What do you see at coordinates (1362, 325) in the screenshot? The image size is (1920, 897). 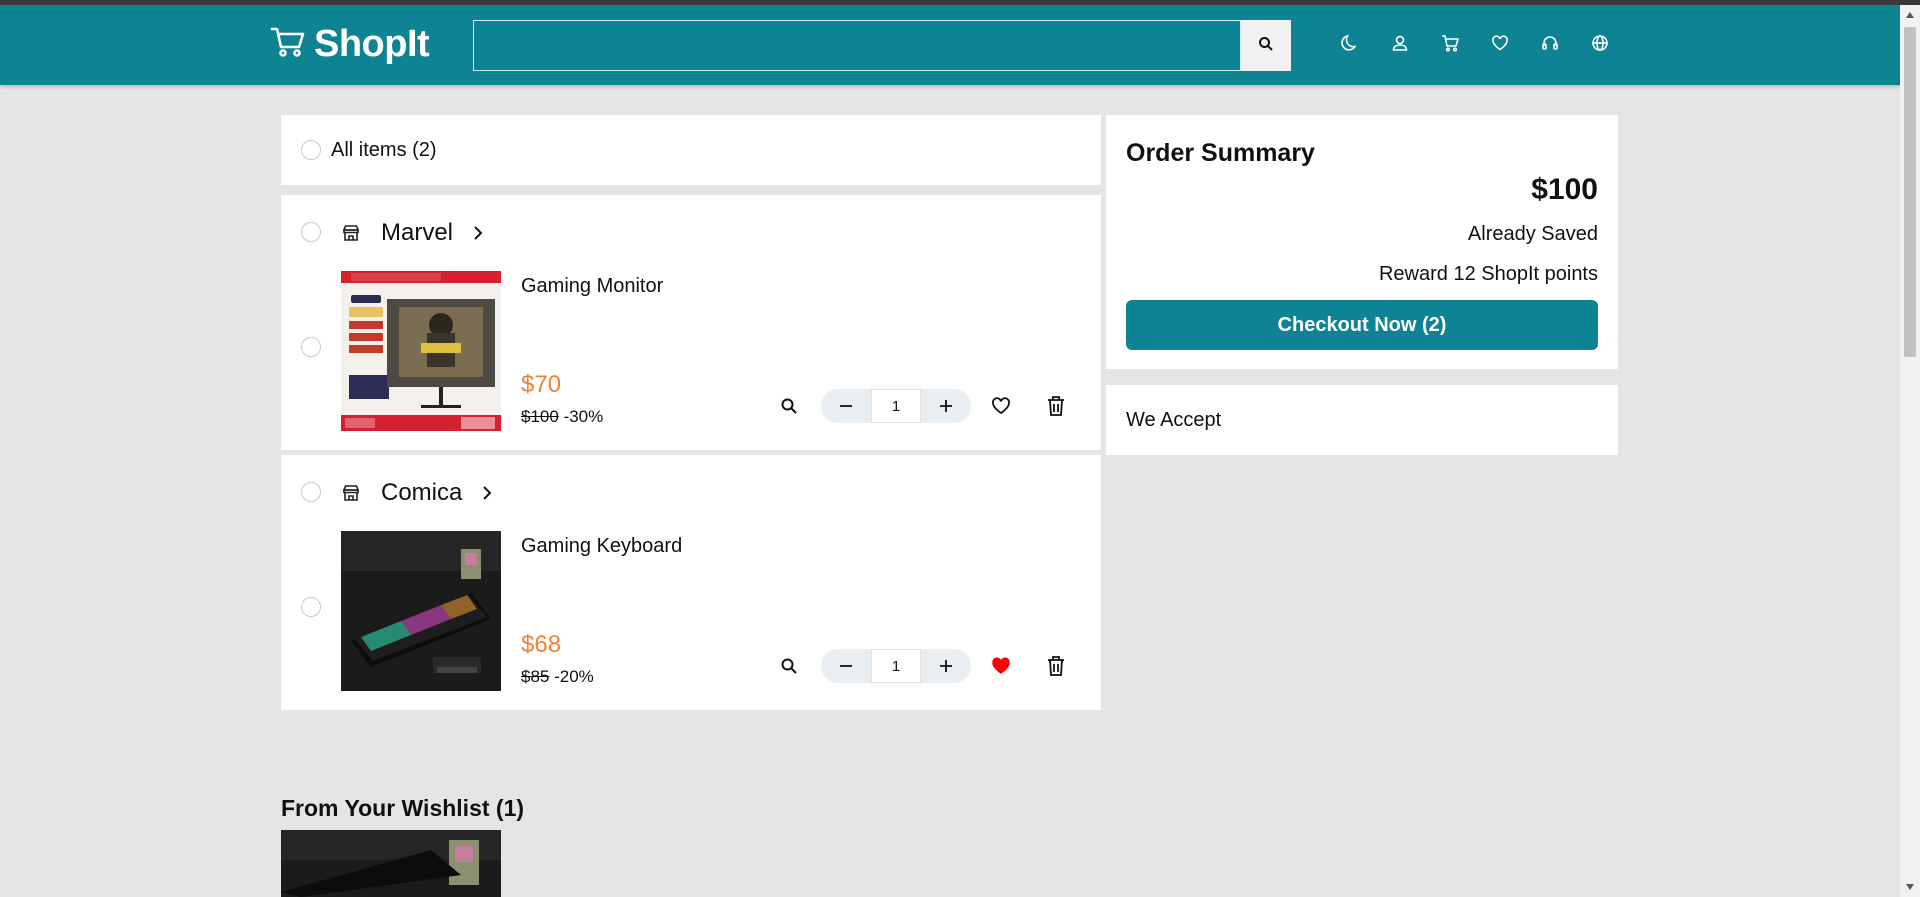 I see `checkout-button: Checkout Now (2)` at bounding box center [1362, 325].